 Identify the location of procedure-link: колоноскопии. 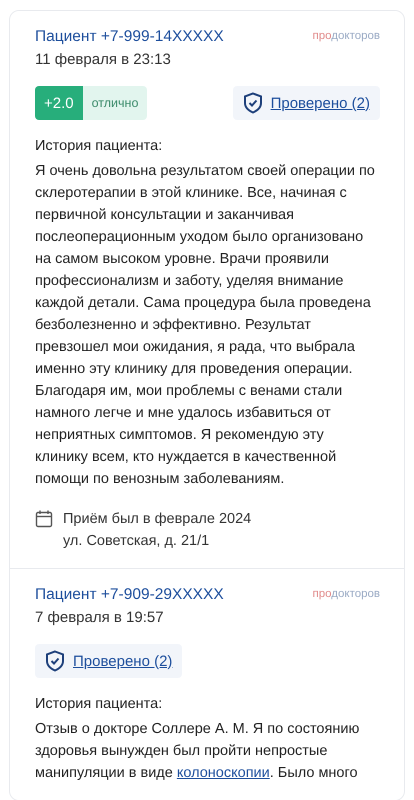
(223, 773).